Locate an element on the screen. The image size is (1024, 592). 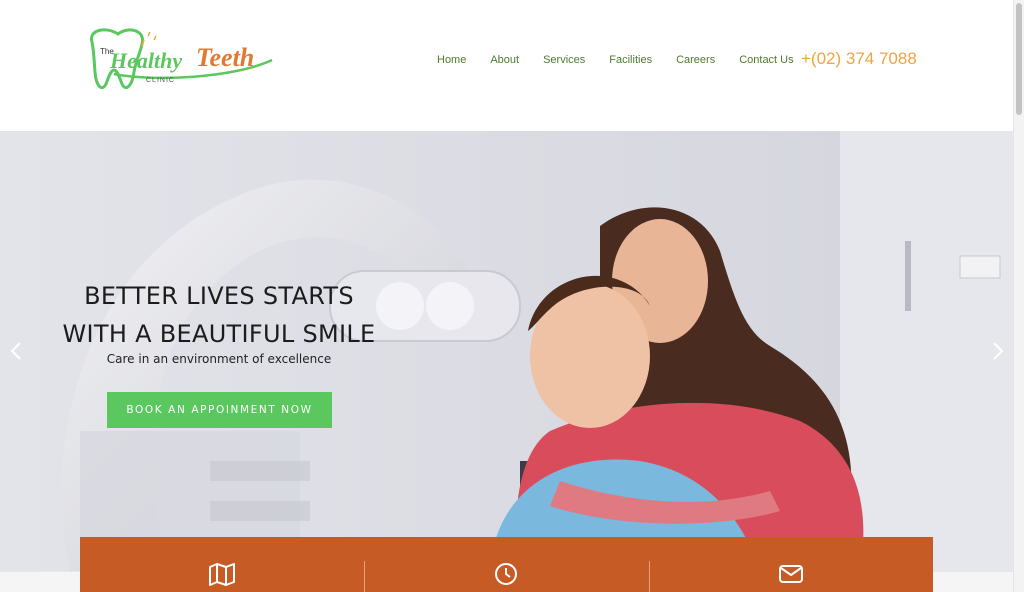
hero-subtitle: Care in an environment of excellence is located at coordinates (219, 359).